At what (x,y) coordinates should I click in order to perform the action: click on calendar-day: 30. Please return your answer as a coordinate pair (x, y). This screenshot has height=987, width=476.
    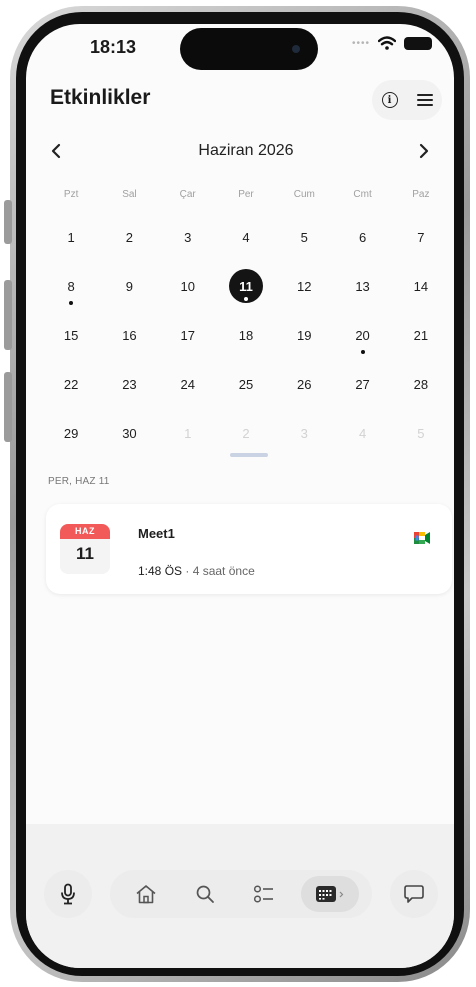
    Looking at the image, I should click on (129, 434).